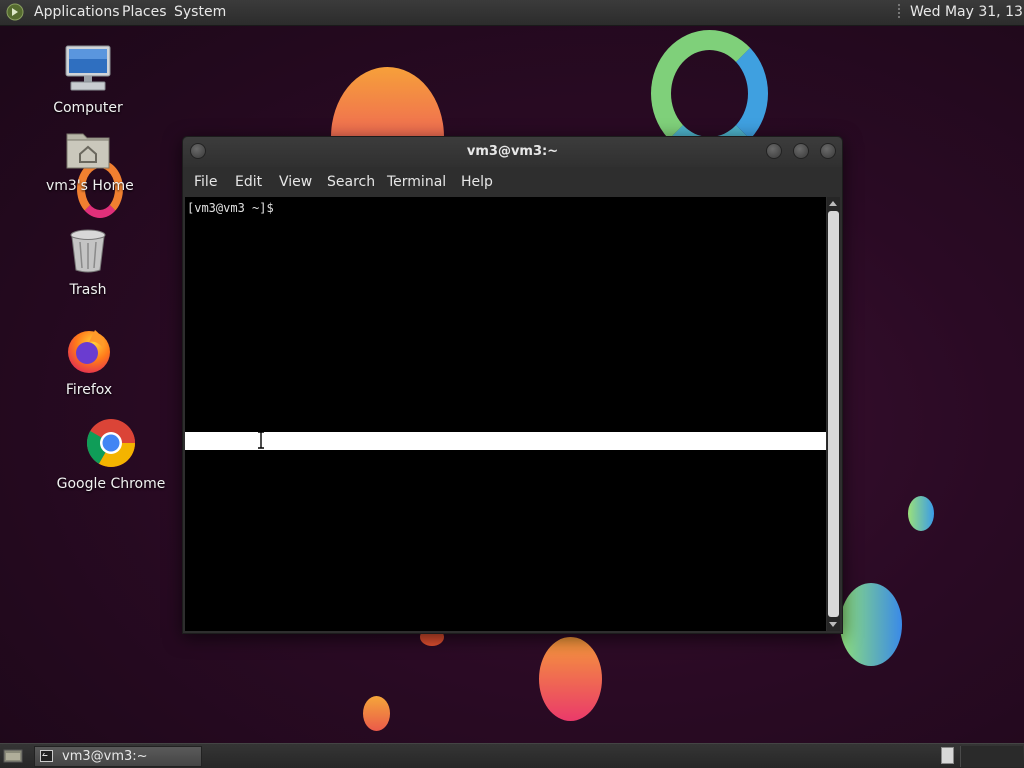  What do you see at coordinates (921, 513) in the screenshot?
I see `wallpaper-blue-pill` at bounding box center [921, 513].